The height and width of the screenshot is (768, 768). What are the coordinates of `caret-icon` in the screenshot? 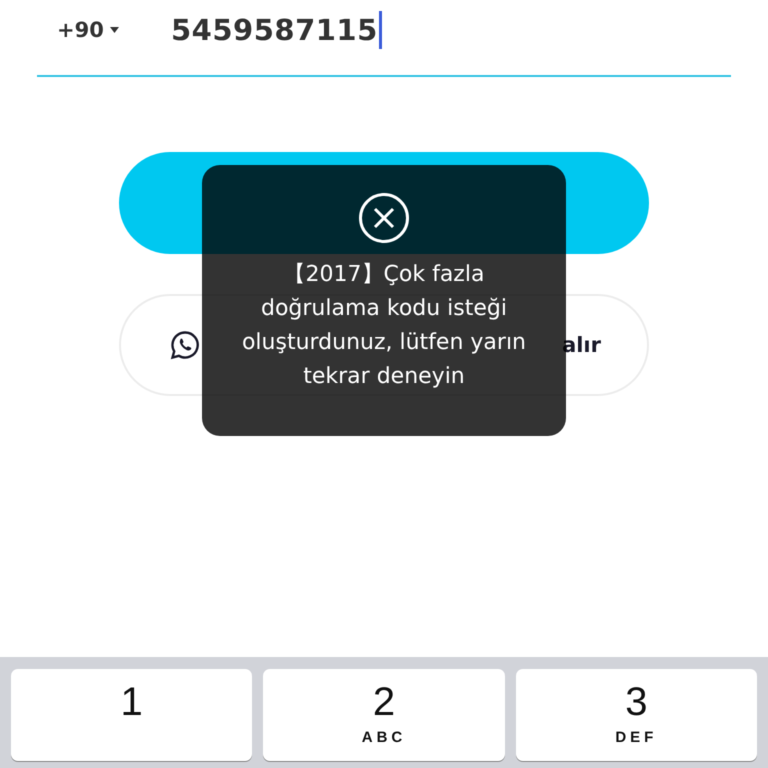 It's located at (114, 30).